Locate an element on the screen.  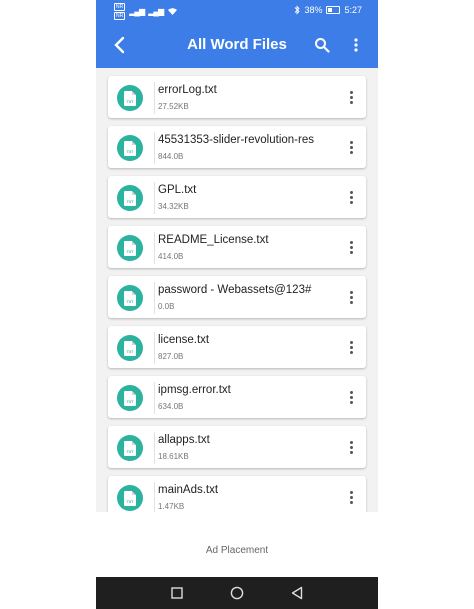
file-row: TXT mainAds.txt 1.47KB is located at coordinates (237, 494).